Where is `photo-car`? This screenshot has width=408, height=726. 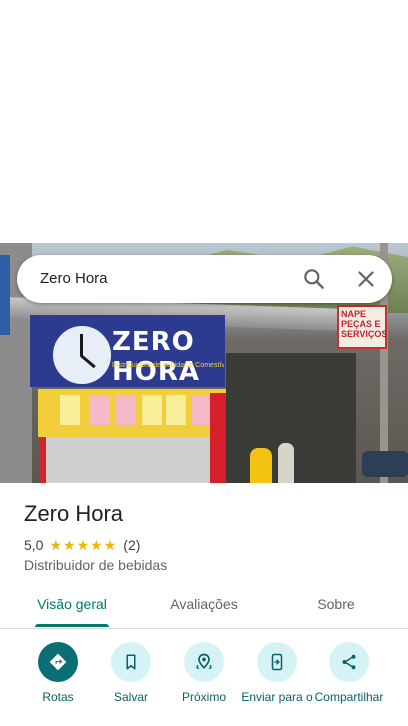
photo-car is located at coordinates (385, 464).